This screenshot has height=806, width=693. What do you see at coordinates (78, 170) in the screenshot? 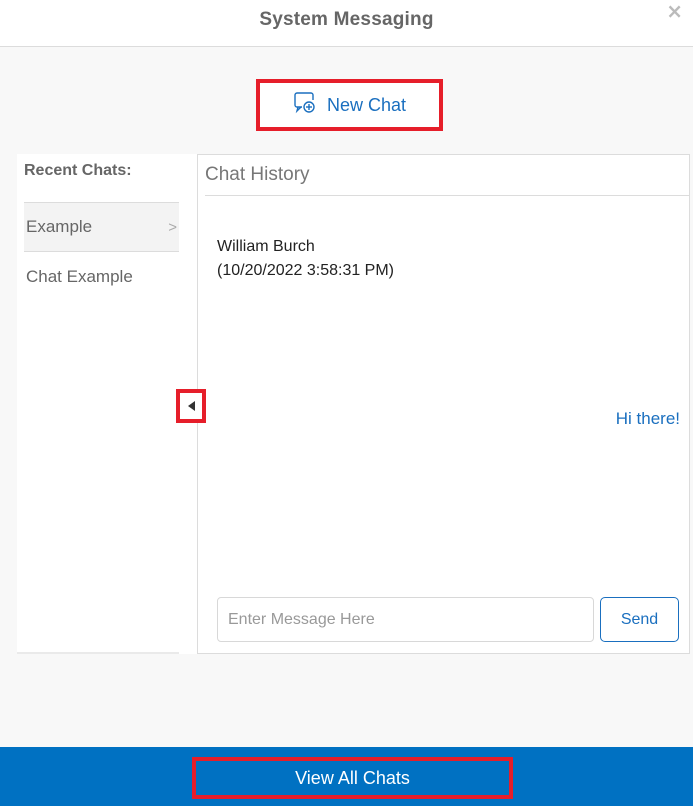
I see `recent-chats-title: Recent Chats:` at bounding box center [78, 170].